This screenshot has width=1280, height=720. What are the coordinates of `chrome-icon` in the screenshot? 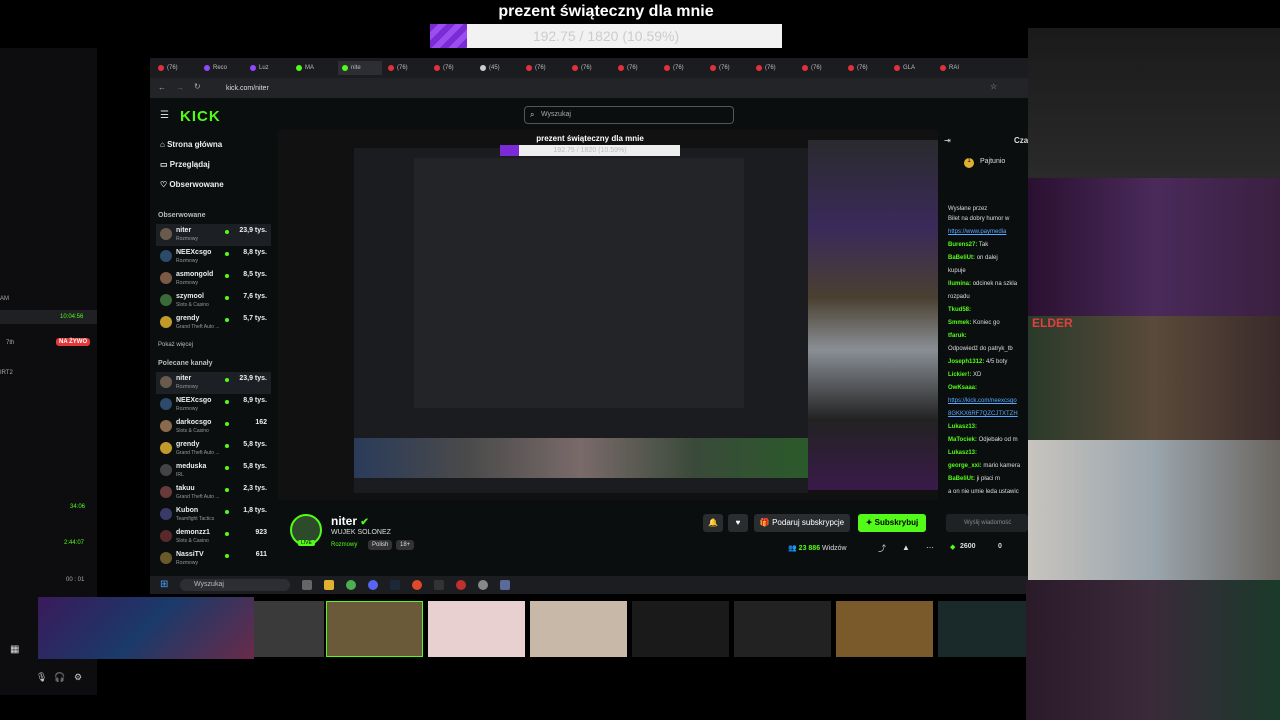 It's located at (351, 585).